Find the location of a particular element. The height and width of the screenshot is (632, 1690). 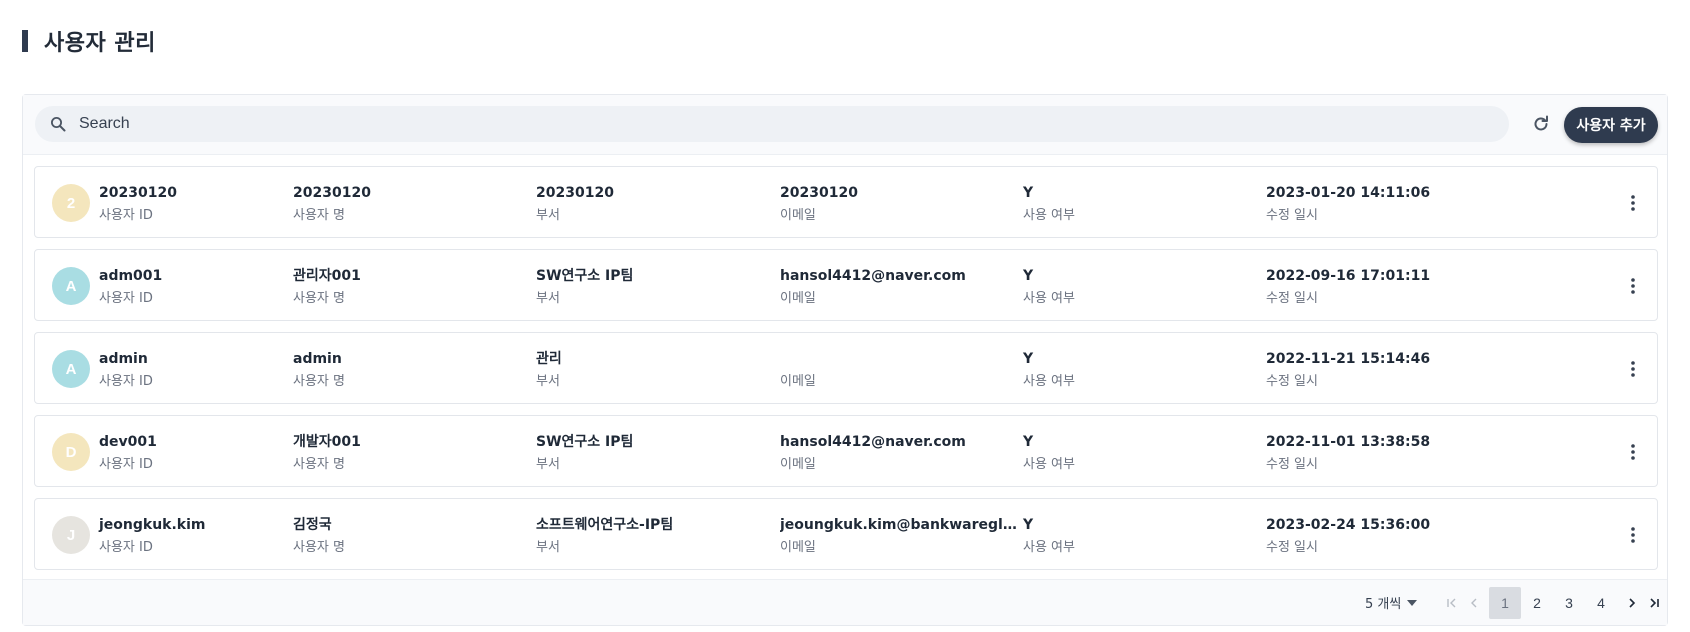

title-accent-bar is located at coordinates (25, 41).